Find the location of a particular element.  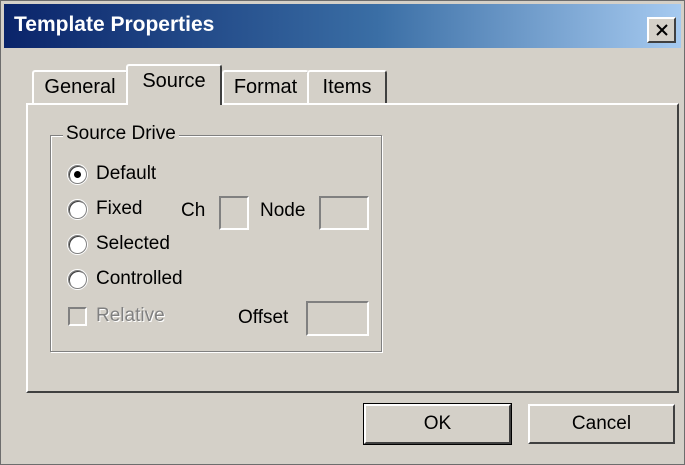

relative-label: Relative is located at coordinates (130, 315).